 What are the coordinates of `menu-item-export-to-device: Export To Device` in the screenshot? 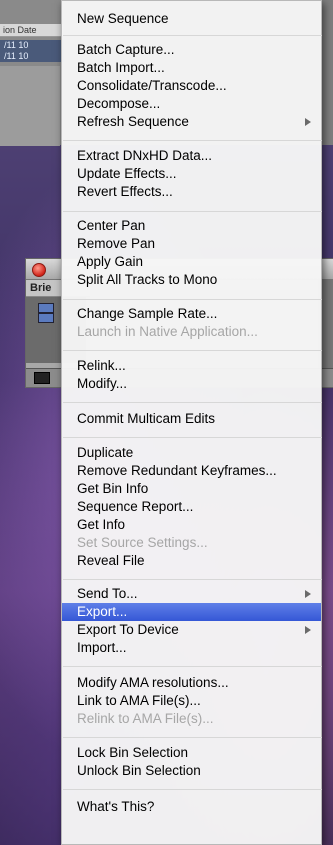 It's located at (191, 630).